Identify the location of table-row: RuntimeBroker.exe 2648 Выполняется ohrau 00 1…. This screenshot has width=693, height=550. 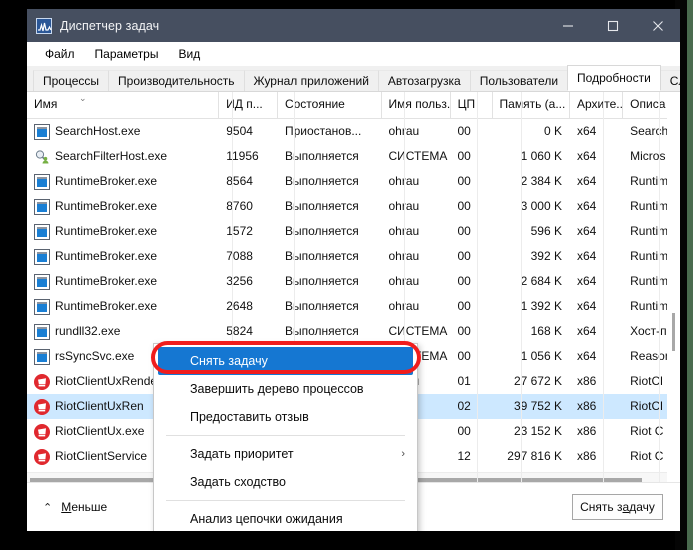
(353, 306).